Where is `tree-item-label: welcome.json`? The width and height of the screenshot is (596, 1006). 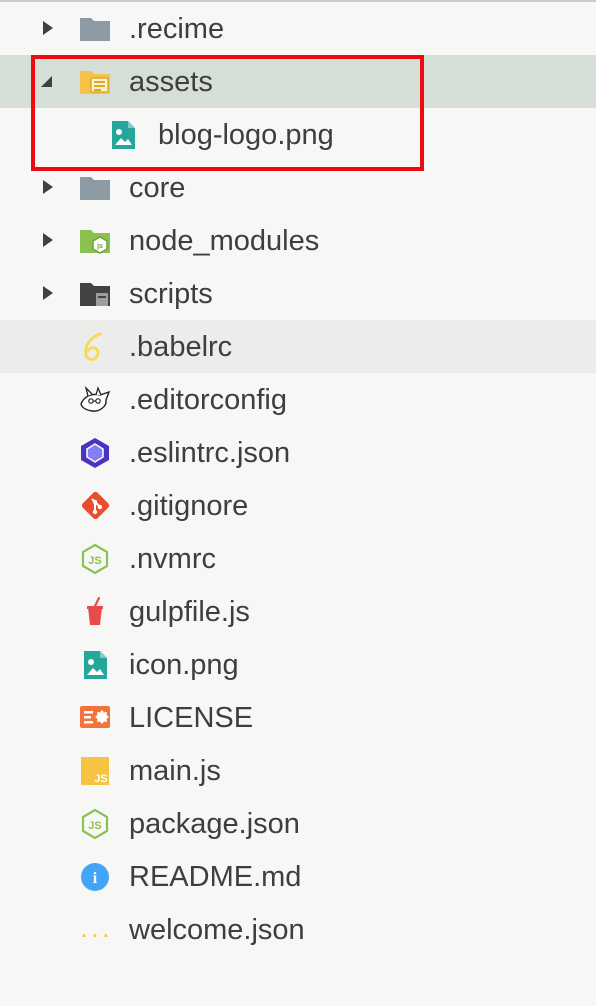
tree-item-label: welcome.json is located at coordinates (217, 930).